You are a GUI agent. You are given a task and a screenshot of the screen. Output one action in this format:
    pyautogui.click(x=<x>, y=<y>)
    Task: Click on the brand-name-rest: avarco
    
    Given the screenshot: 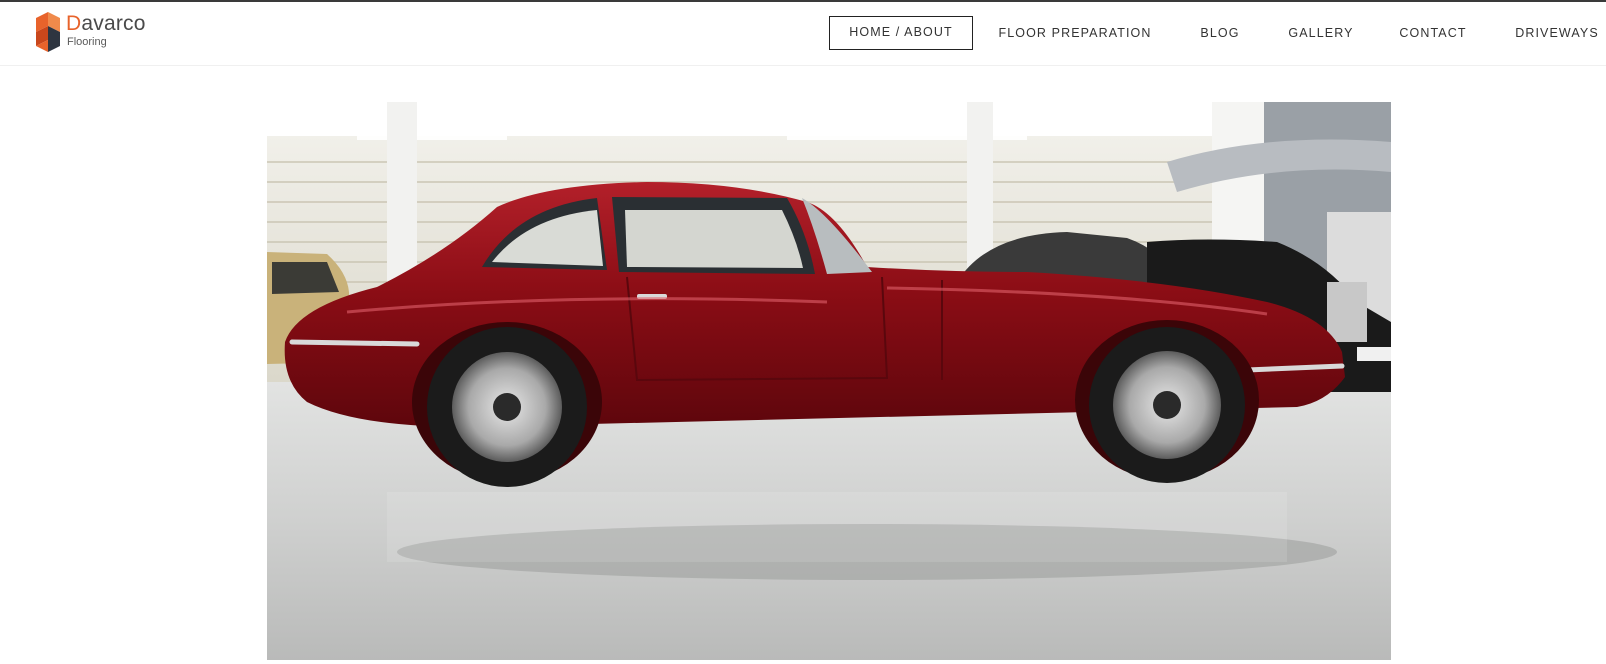 What is the action you would take?
    pyautogui.click(x=113, y=23)
    